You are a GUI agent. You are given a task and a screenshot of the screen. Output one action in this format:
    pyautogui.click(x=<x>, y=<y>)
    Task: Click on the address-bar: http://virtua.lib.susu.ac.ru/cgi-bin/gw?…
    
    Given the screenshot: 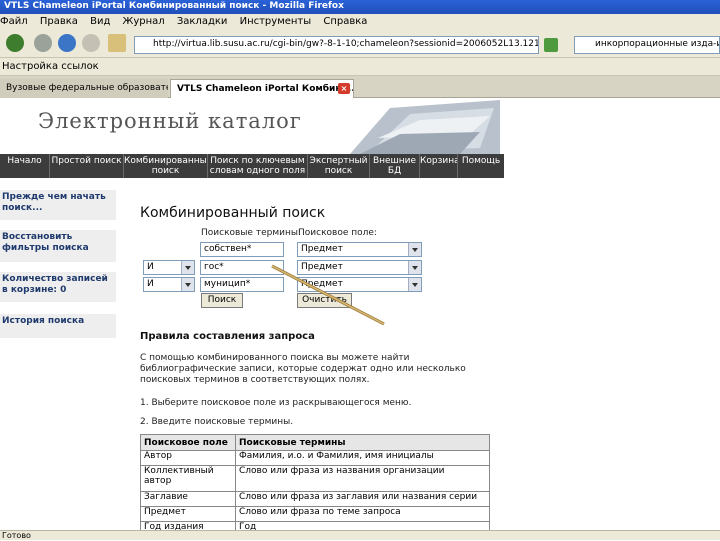 What is the action you would take?
    pyautogui.click(x=336, y=45)
    